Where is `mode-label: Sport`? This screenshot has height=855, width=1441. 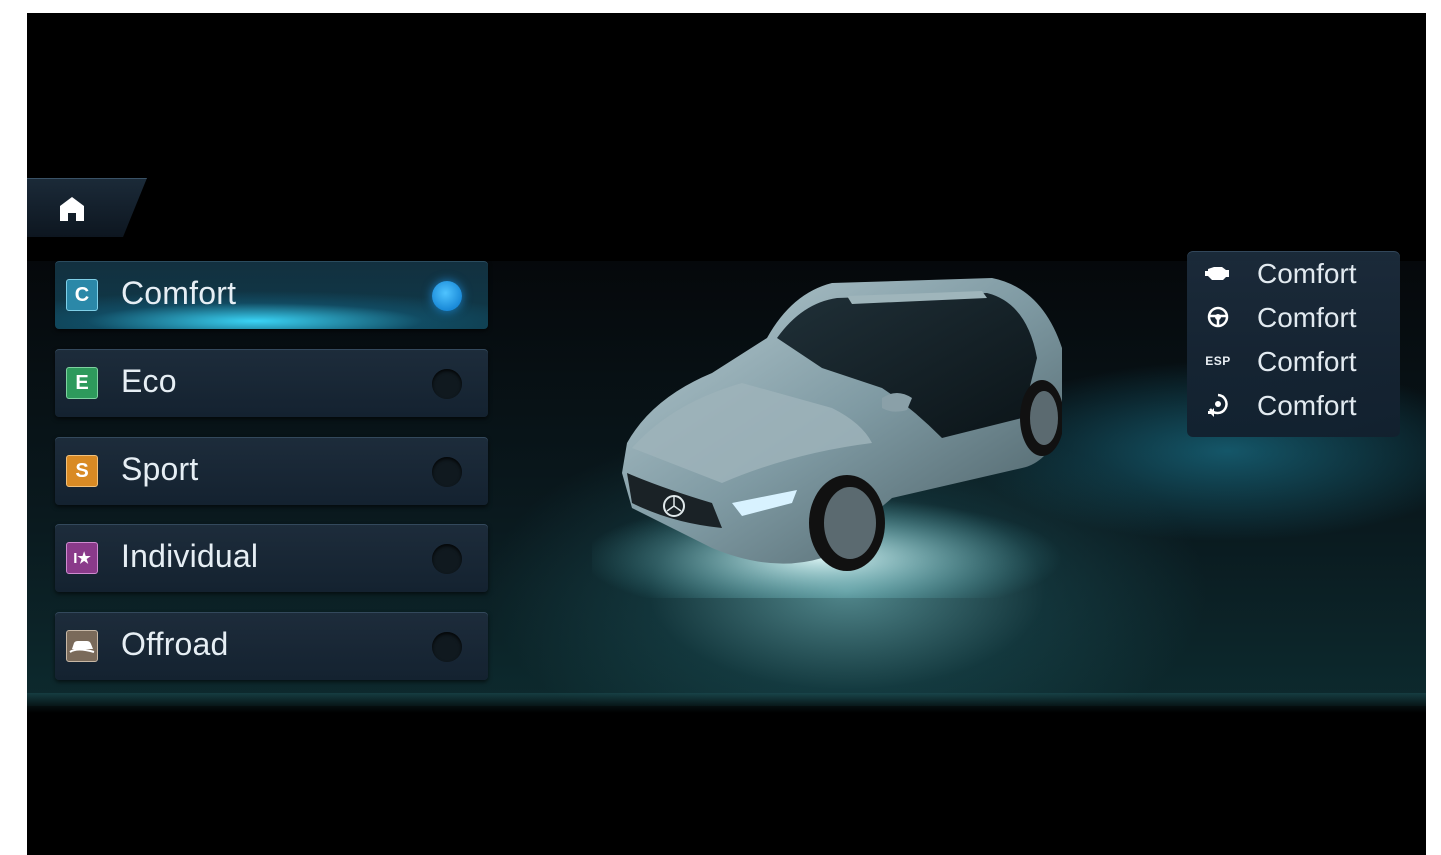
mode-label: Sport is located at coordinates (160, 469).